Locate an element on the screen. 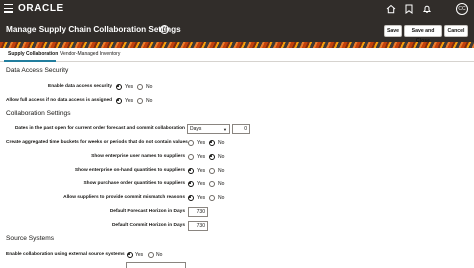 The width and height of the screenshot is (474, 268). user-avatar: CC is located at coordinates (462, 9).